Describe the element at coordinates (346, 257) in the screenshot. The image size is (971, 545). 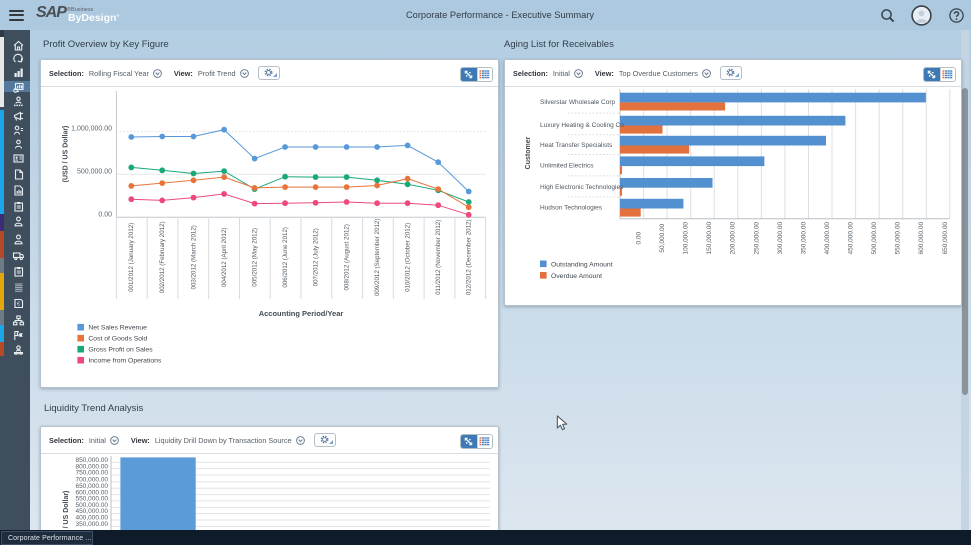
I see `svg-text: 008/2012 (August 2012)` at that location.